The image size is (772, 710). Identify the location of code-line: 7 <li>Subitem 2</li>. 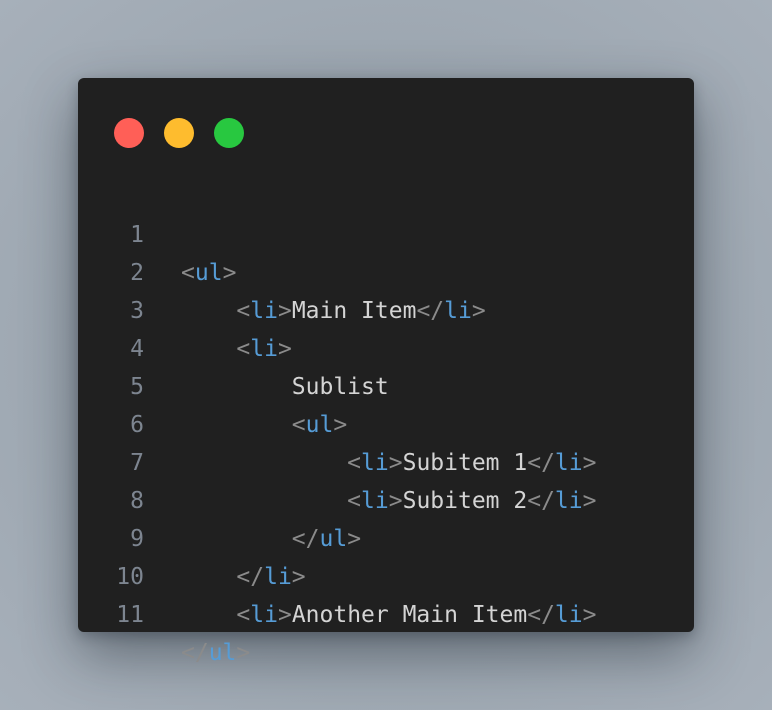
(386, 460).